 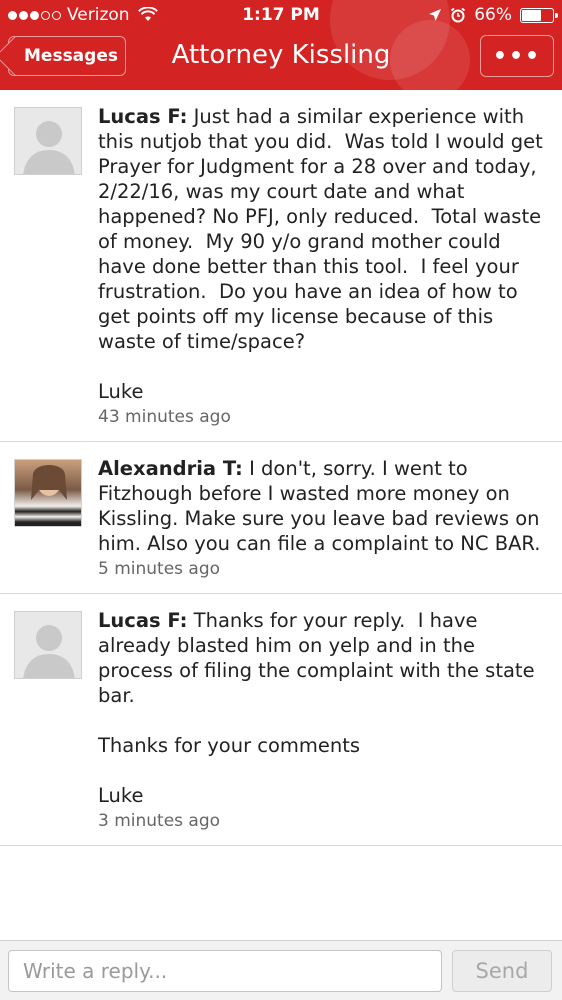 I want to click on alarm-icon, so click(x=458, y=15).